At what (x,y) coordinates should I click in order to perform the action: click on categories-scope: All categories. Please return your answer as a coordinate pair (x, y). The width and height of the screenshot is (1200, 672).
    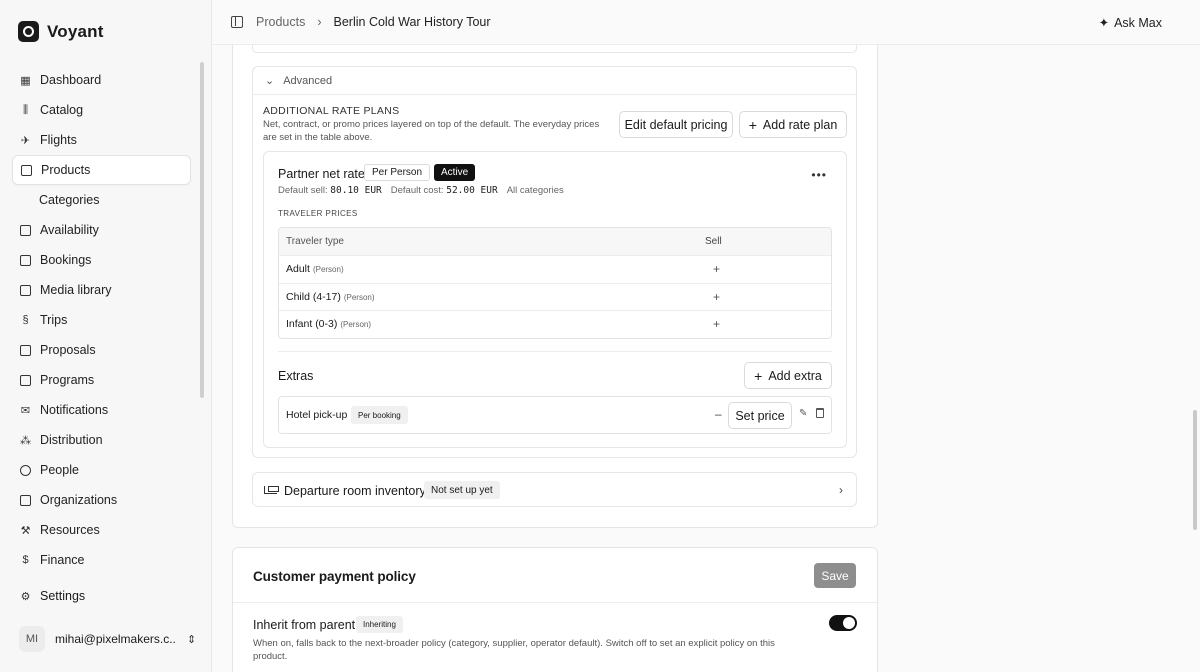
    Looking at the image, I should click on (535, 190).